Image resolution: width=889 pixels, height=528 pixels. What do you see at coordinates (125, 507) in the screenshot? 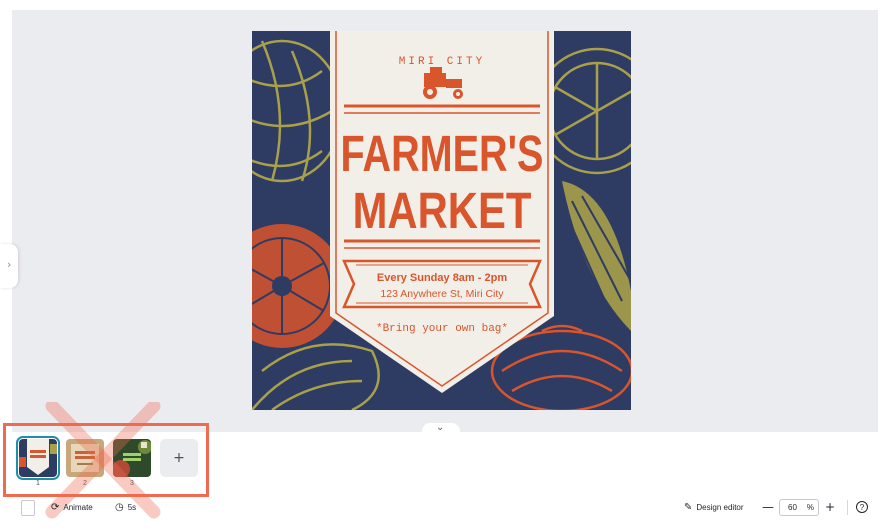
I see `duration-button: ◷ 5s` at bounding box center [125, 507].